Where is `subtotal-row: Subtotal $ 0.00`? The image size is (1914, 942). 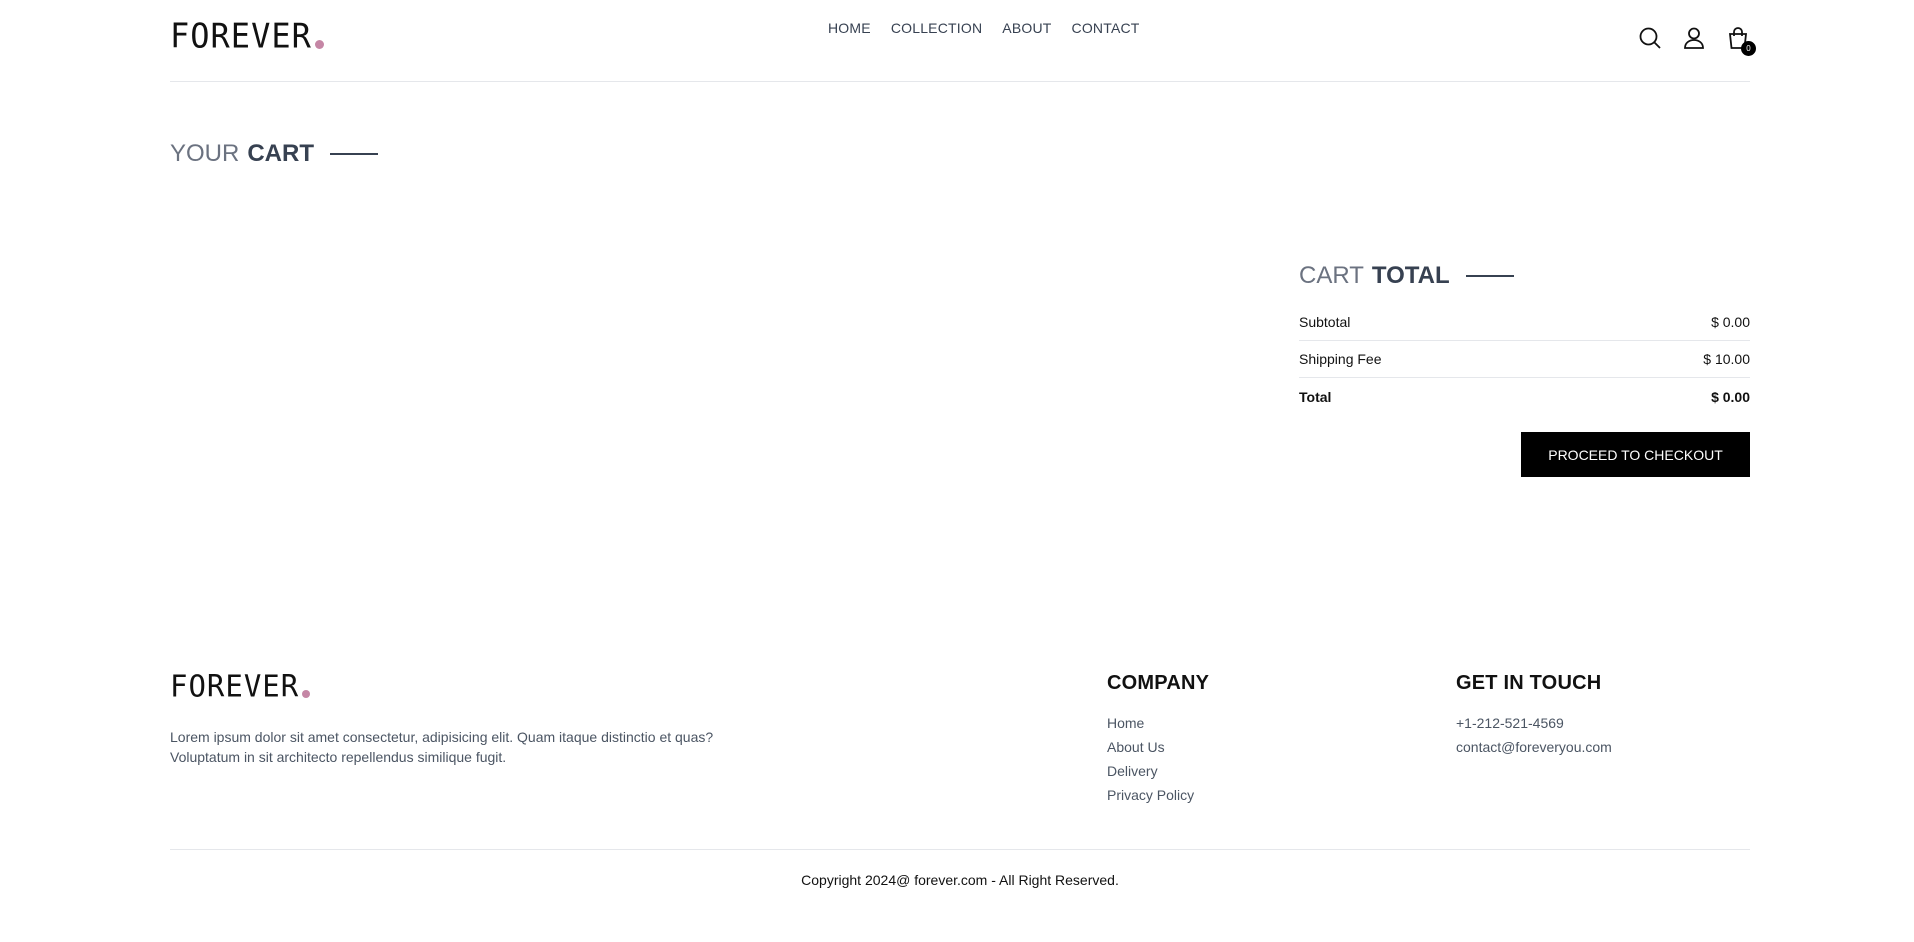
subtotal-row: Subtotal $ 0.00 is located at coordinates (1524, 322).